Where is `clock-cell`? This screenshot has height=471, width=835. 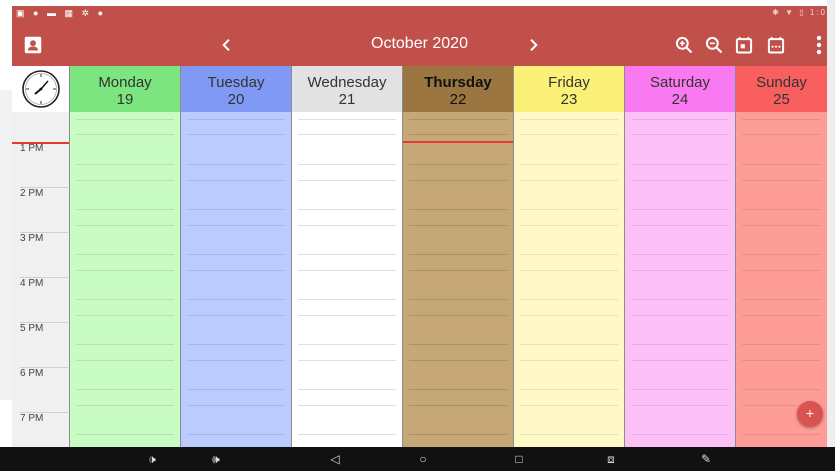 clock-cell is located at coordinates (41, 89).